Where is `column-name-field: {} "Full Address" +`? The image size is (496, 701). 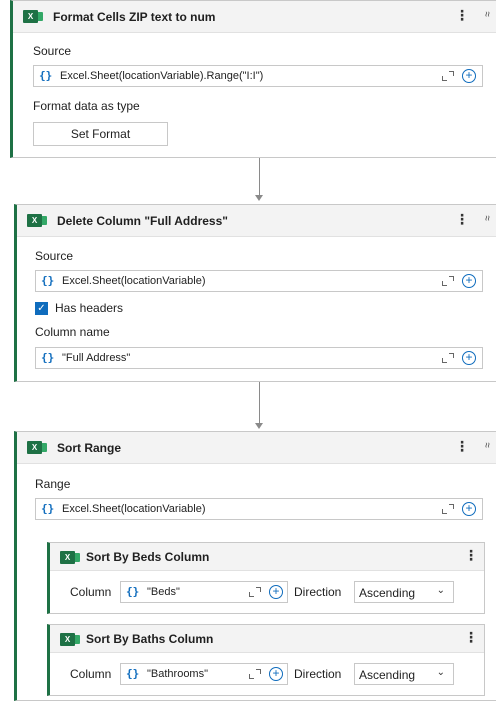 column-name-field: {} "Full Address" + is located at coordinates (259, 358).